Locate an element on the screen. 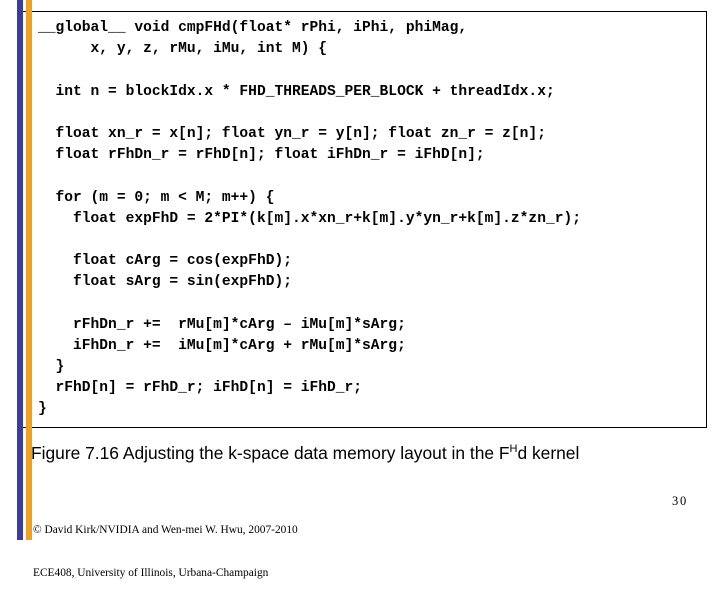 The width and height of the screenshot is (720, 595). slide-accent-bars is located at coordinates (26, 270).